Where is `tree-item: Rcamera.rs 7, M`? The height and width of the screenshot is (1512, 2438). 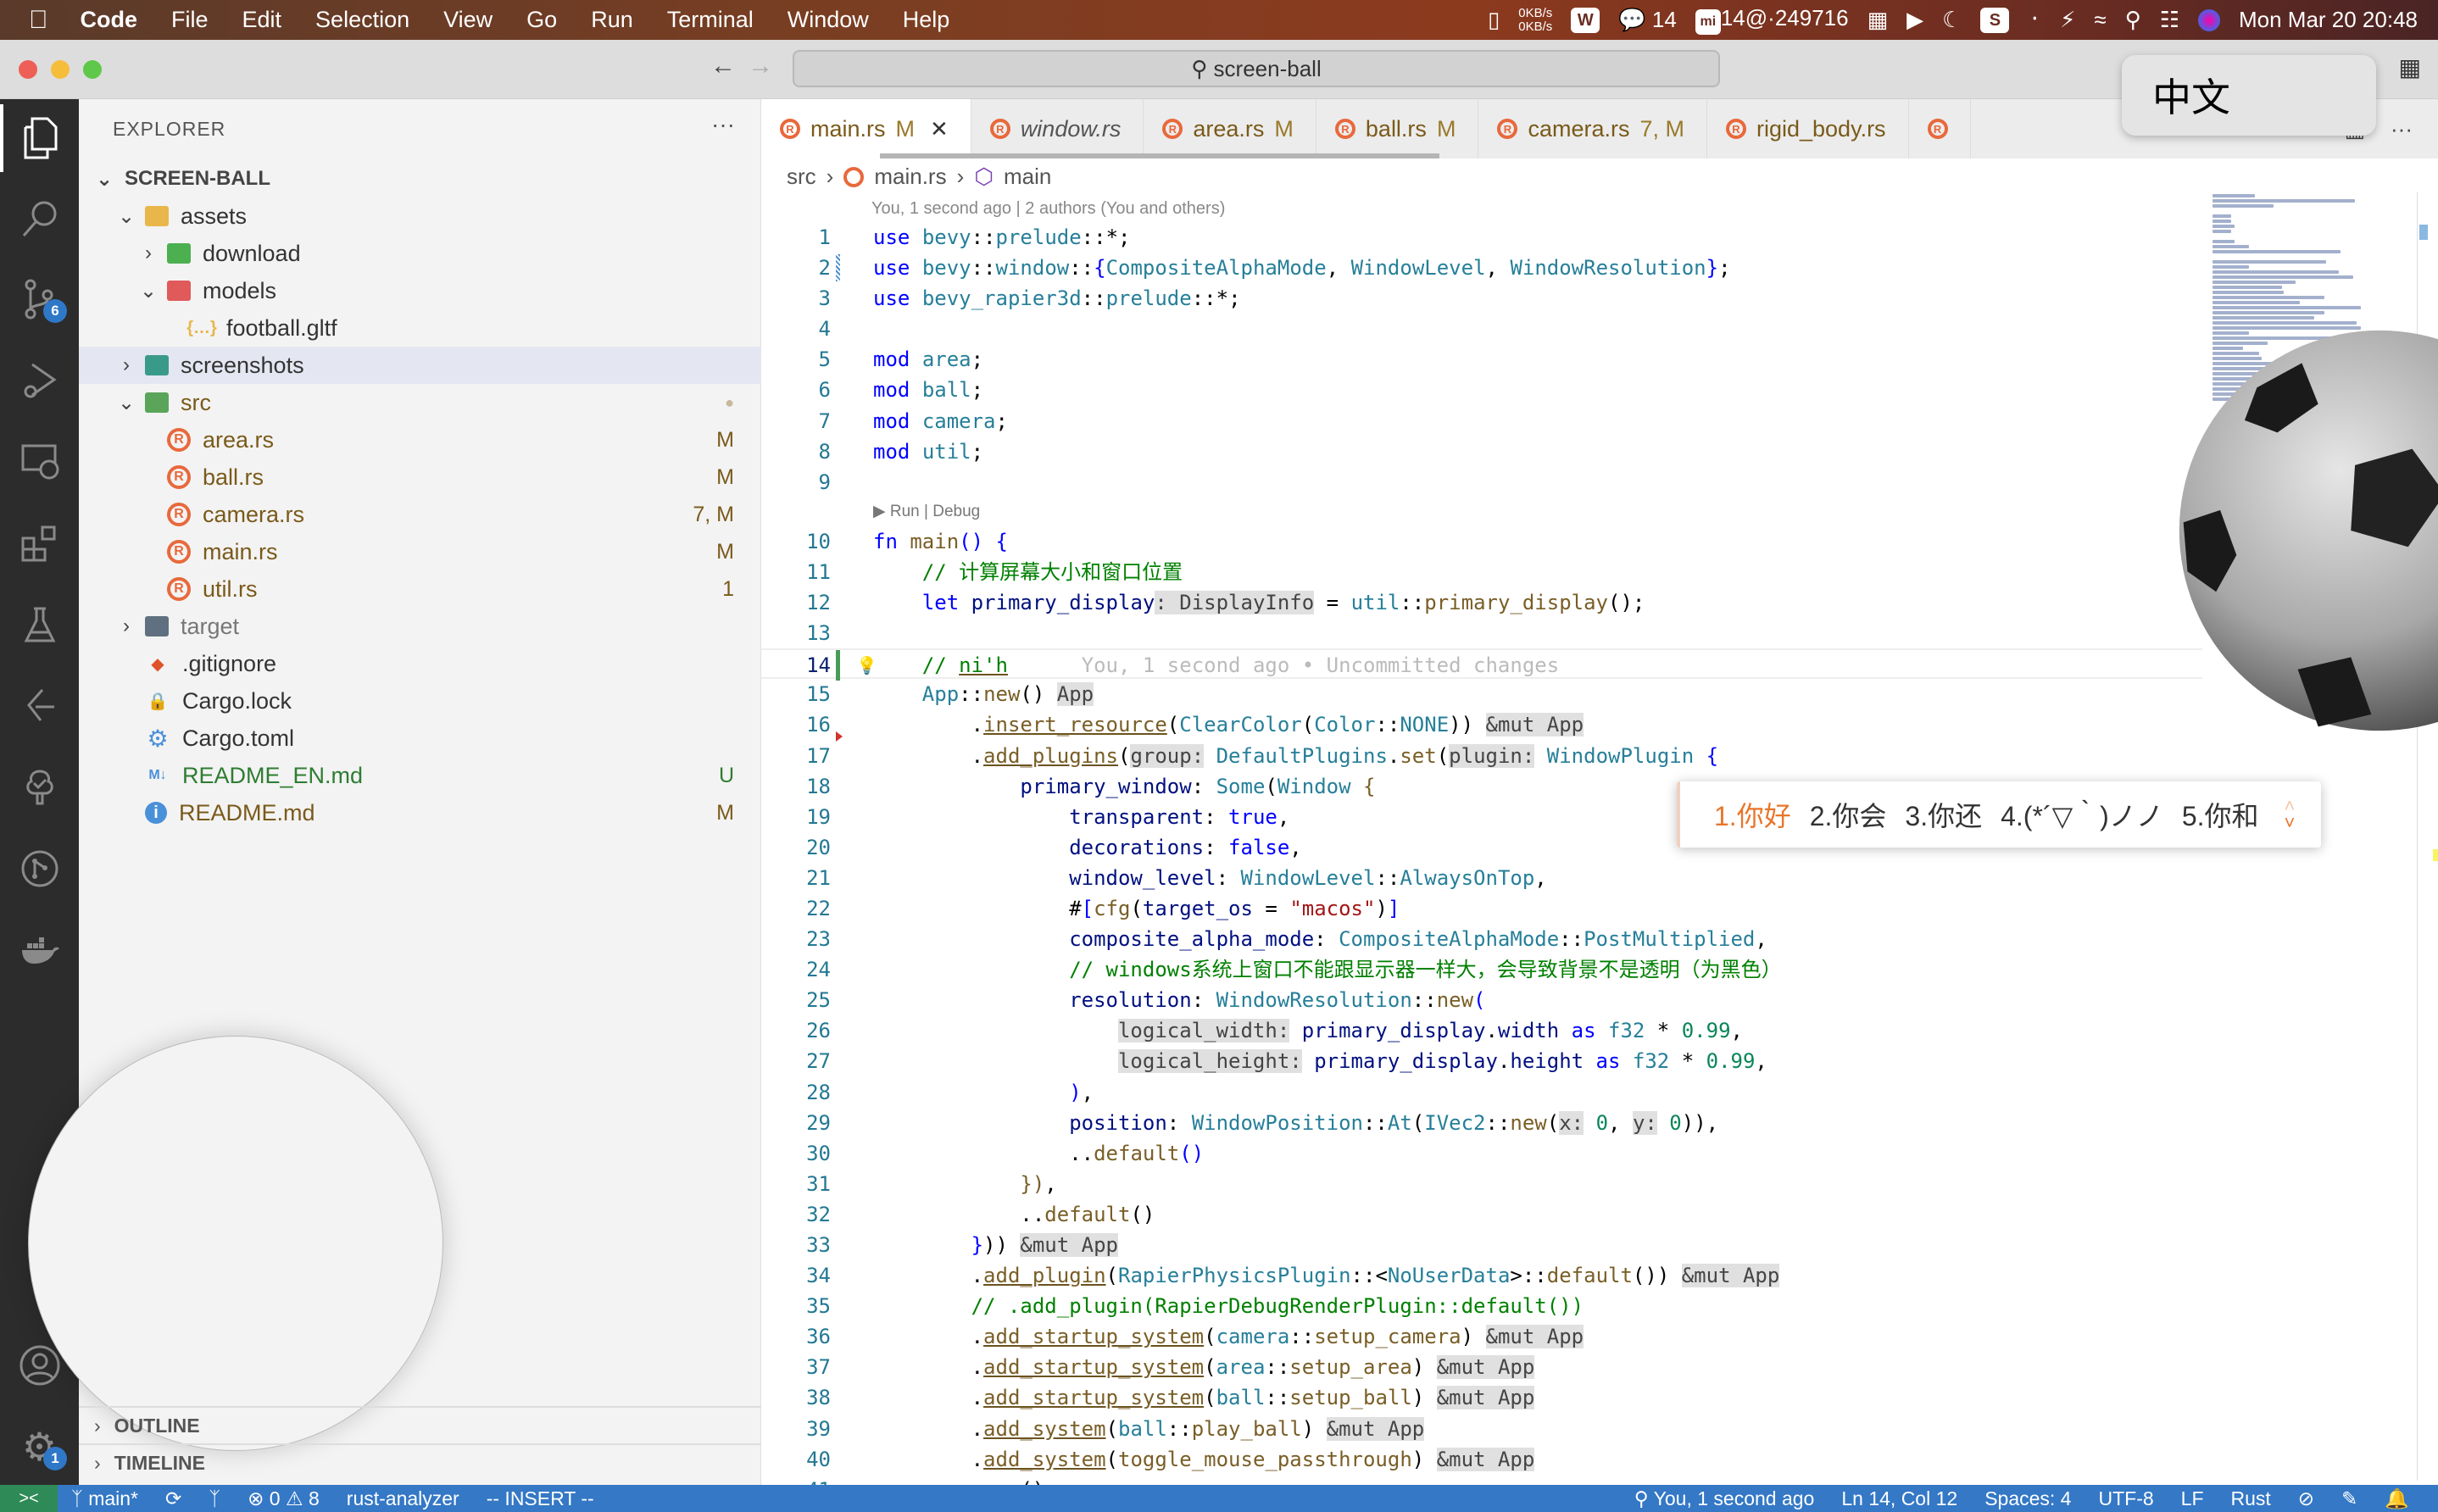 tree-item: Rcamera.rs 7, M is located at coordinates (420, 515).